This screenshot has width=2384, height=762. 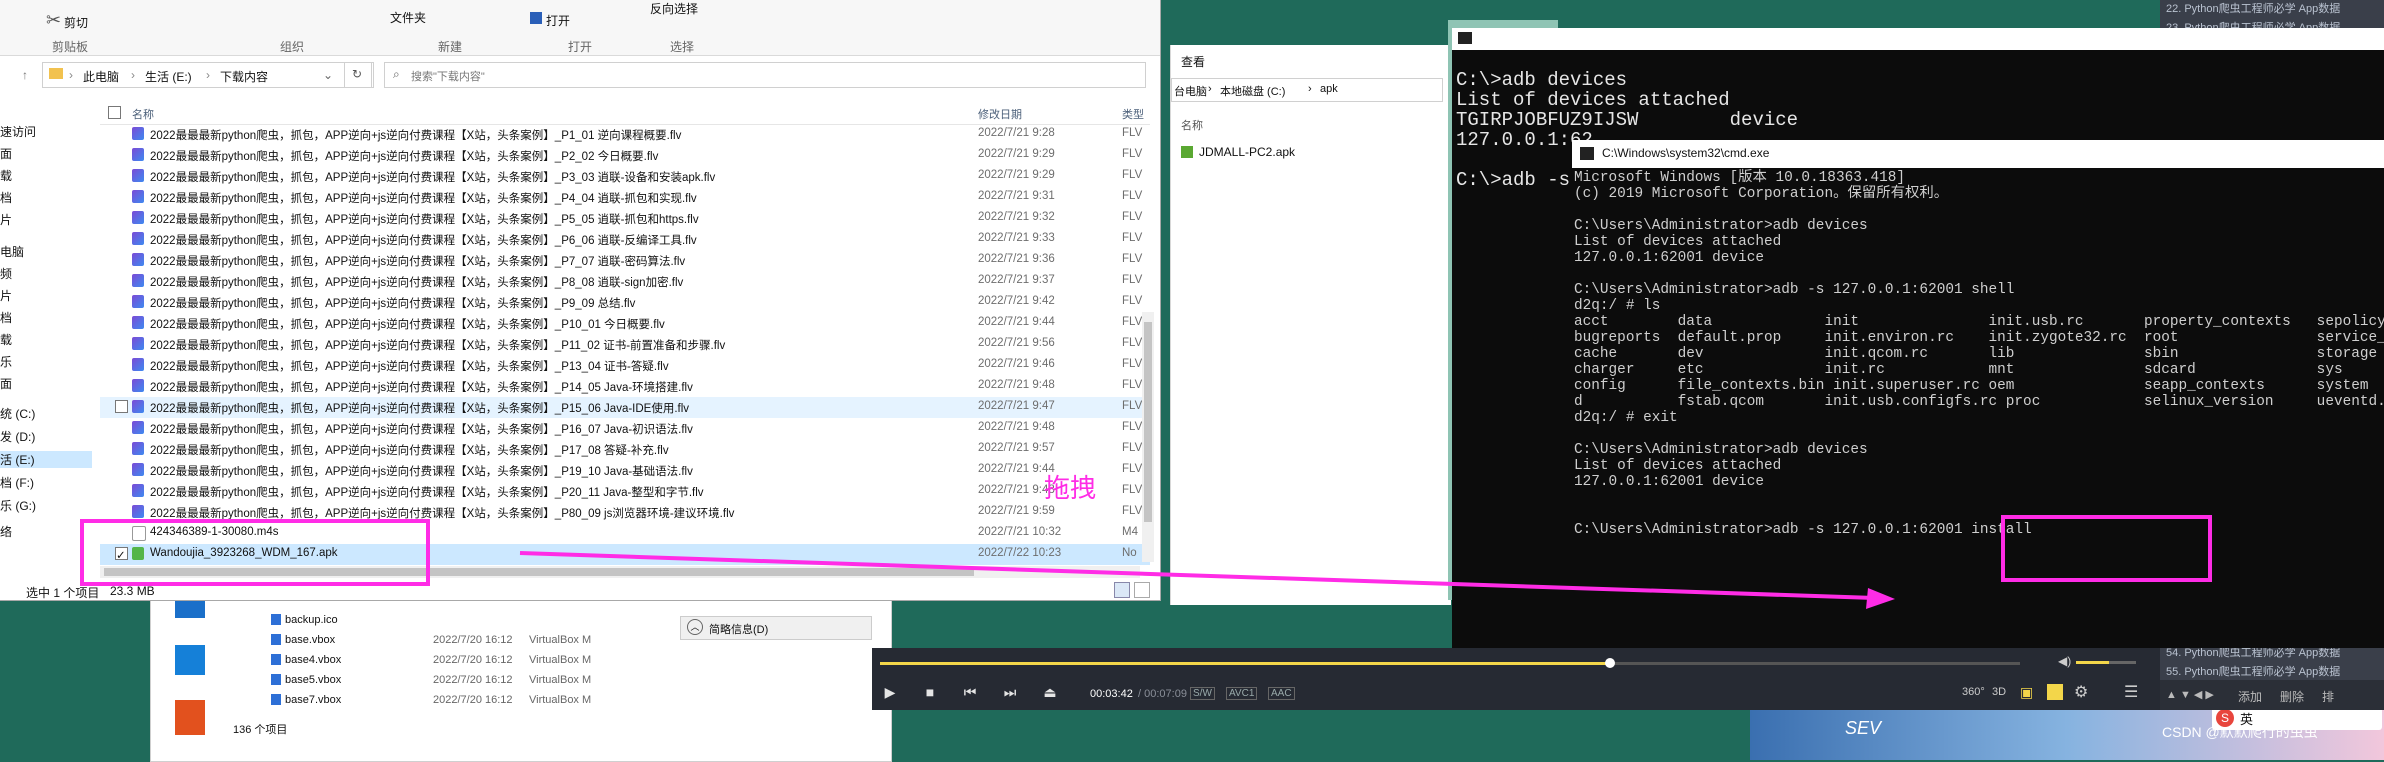 What do you see at coordinates (1197, 575) in the screenshot?
I see `drag-arrow-line` at bounding box center [1197, 575].